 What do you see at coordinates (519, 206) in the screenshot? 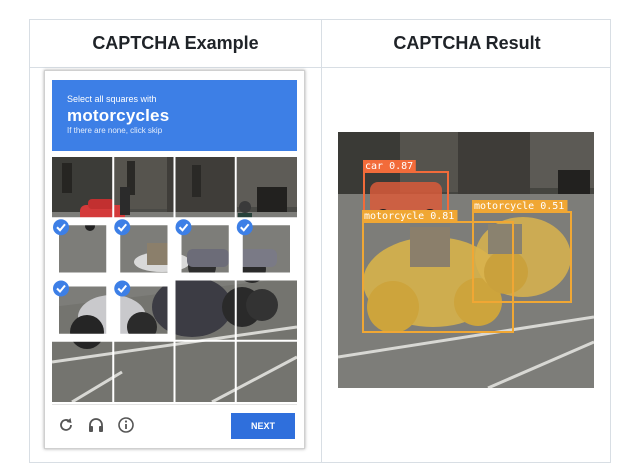
I see `detection-label: motorcycle 0.51` at bounding box center [519, 206].